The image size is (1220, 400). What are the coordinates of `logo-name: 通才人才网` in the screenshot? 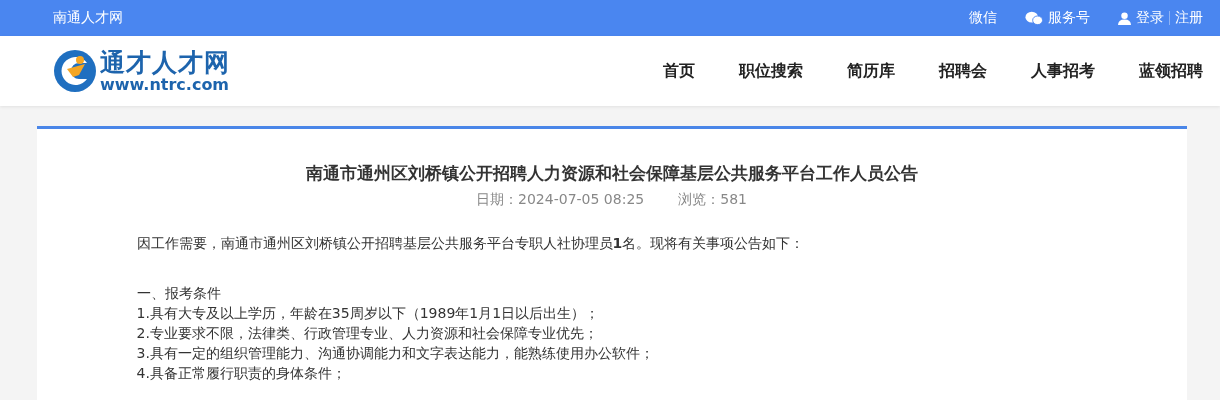 It's located at (165, 62).